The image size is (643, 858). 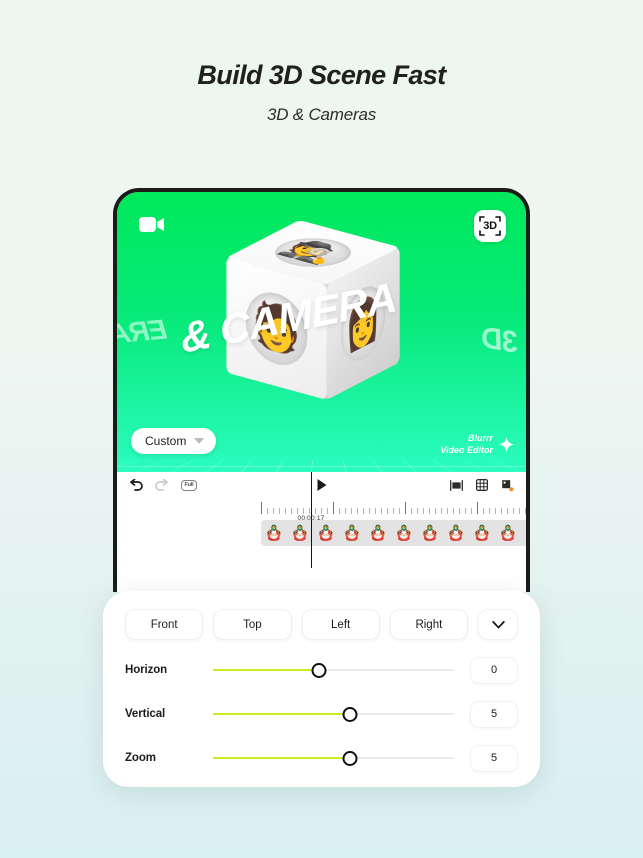 I want to click on avatar-emoji-top: 🕵️, so click(x=313, y=252).